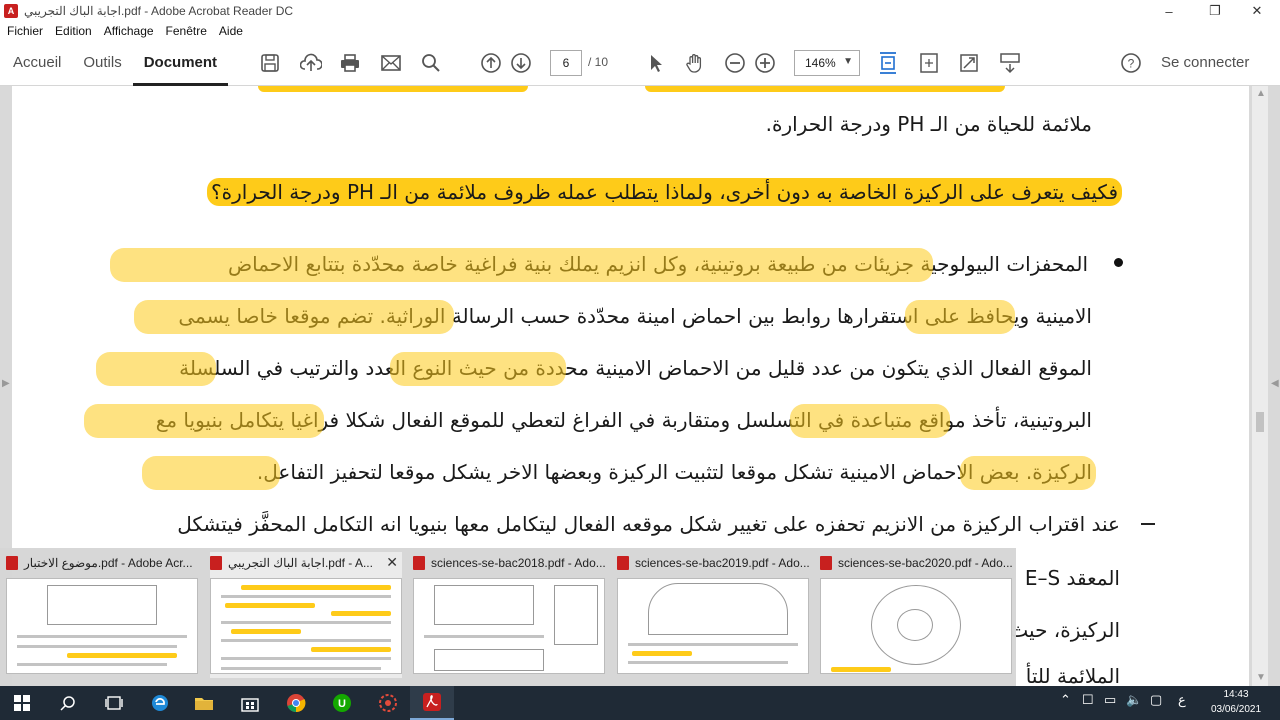  I want to click on edge-browser-icon, so click(160, 703).